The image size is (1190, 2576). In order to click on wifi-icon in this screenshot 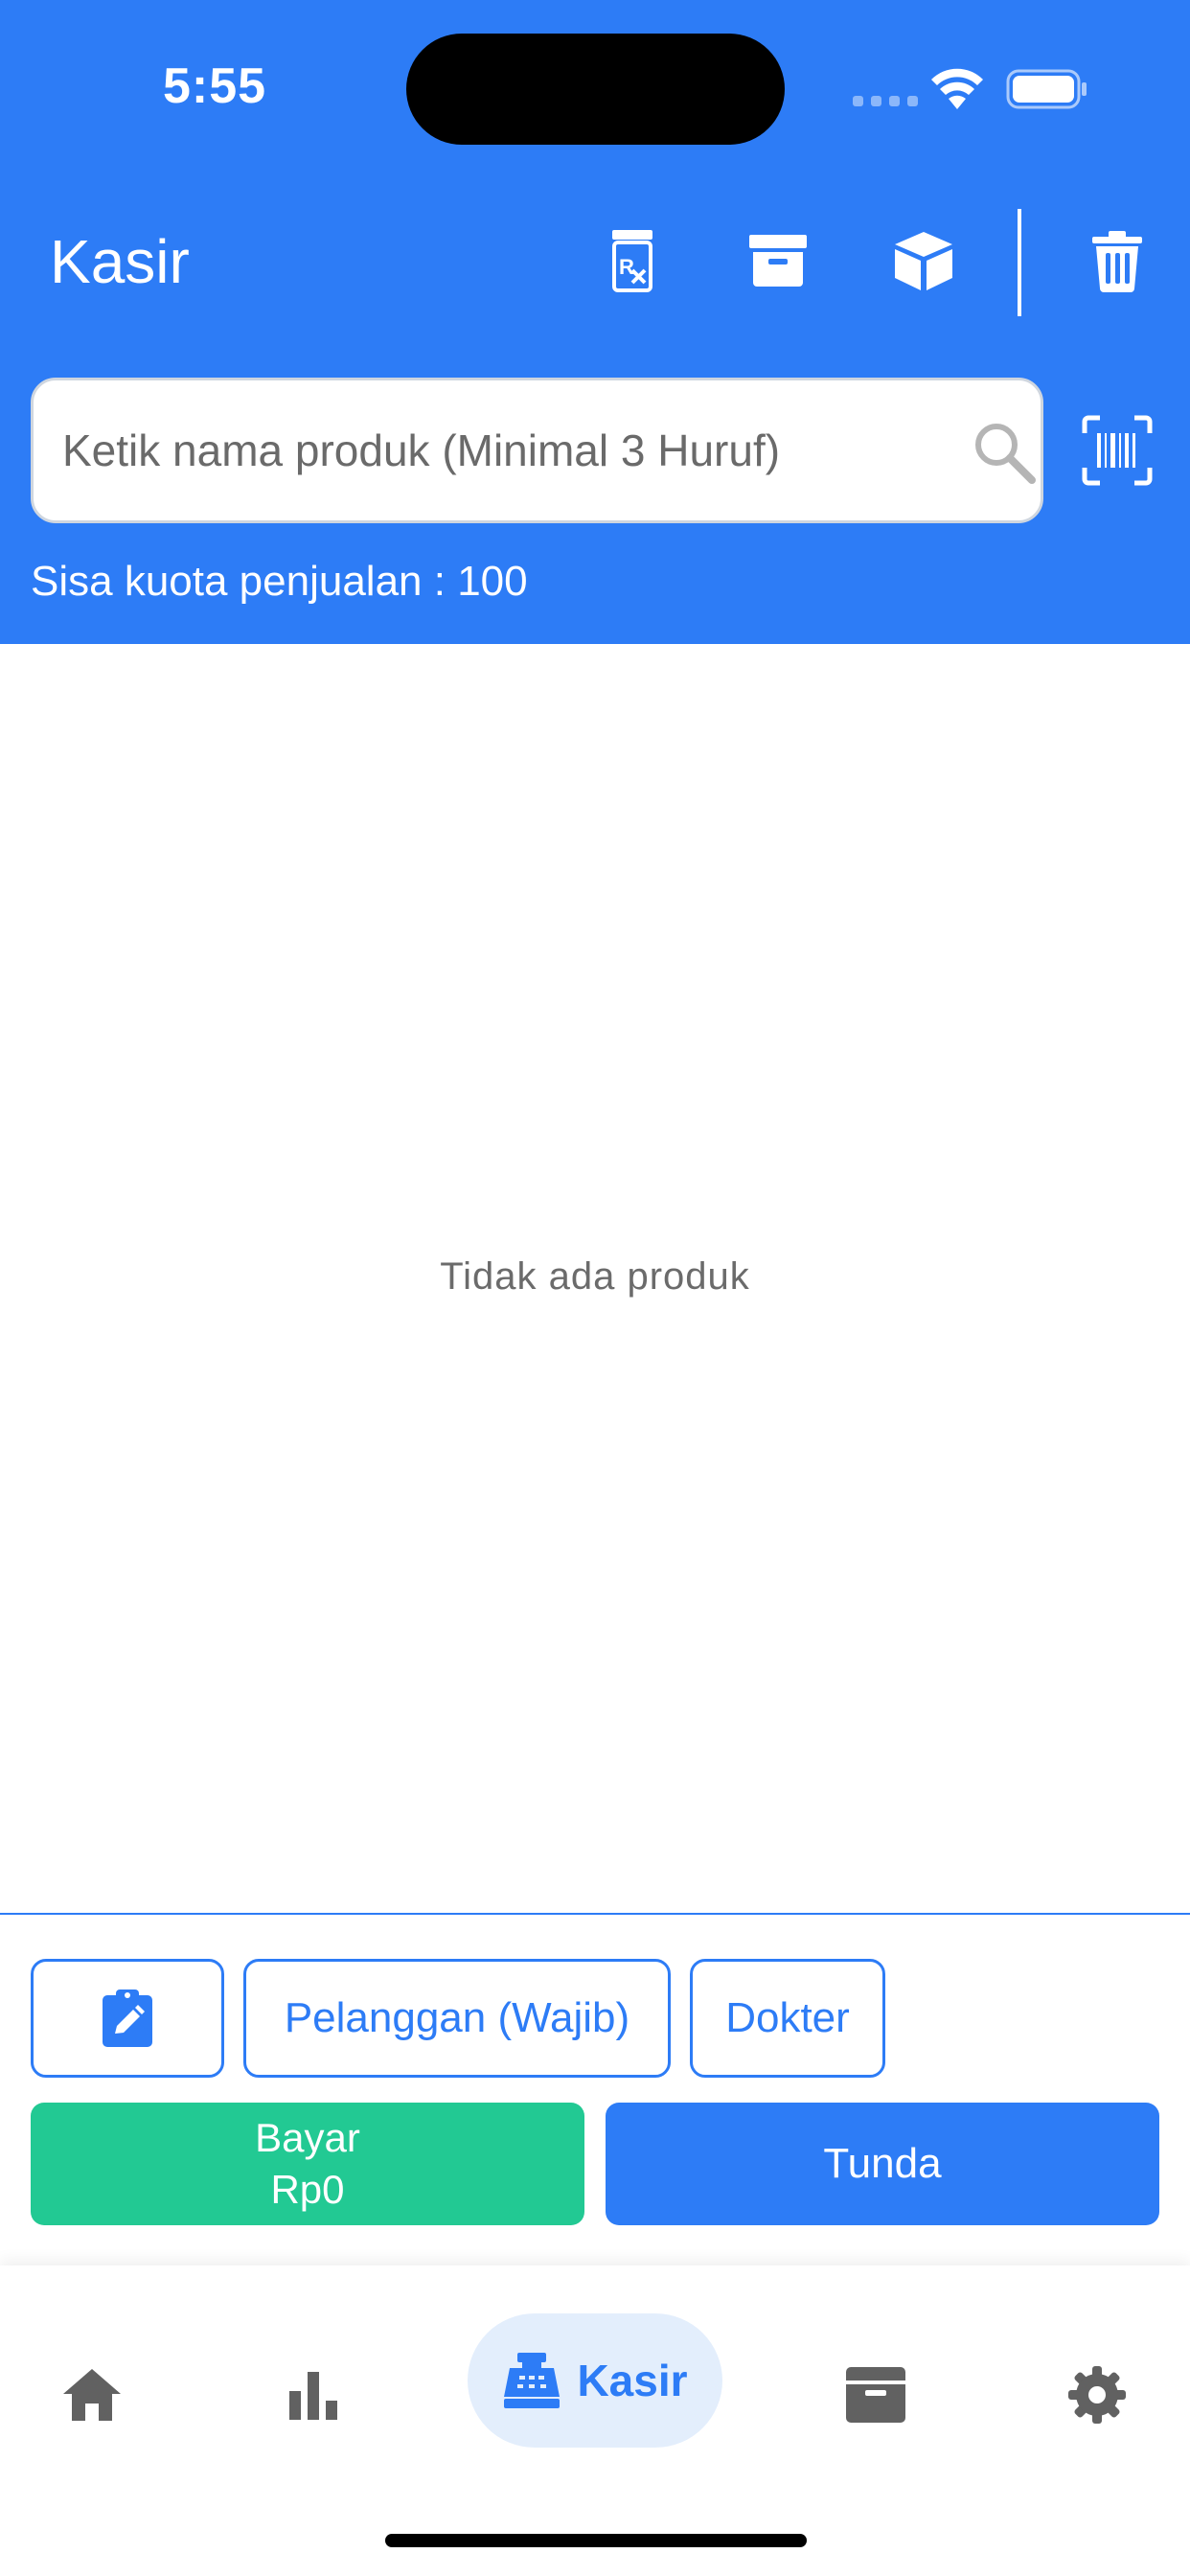, I will do `click(957, 88)`.